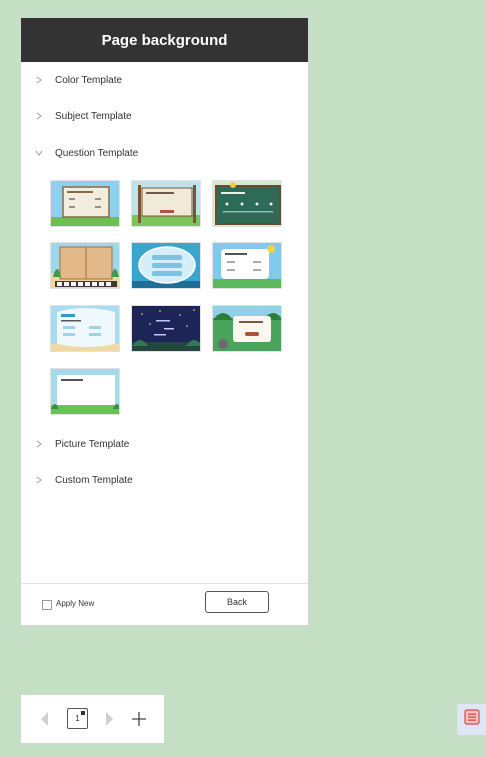 The height and width of the screenshot is (757, 486). I want to click on template-beach-tablet-thumbnail, so click(85, 265).